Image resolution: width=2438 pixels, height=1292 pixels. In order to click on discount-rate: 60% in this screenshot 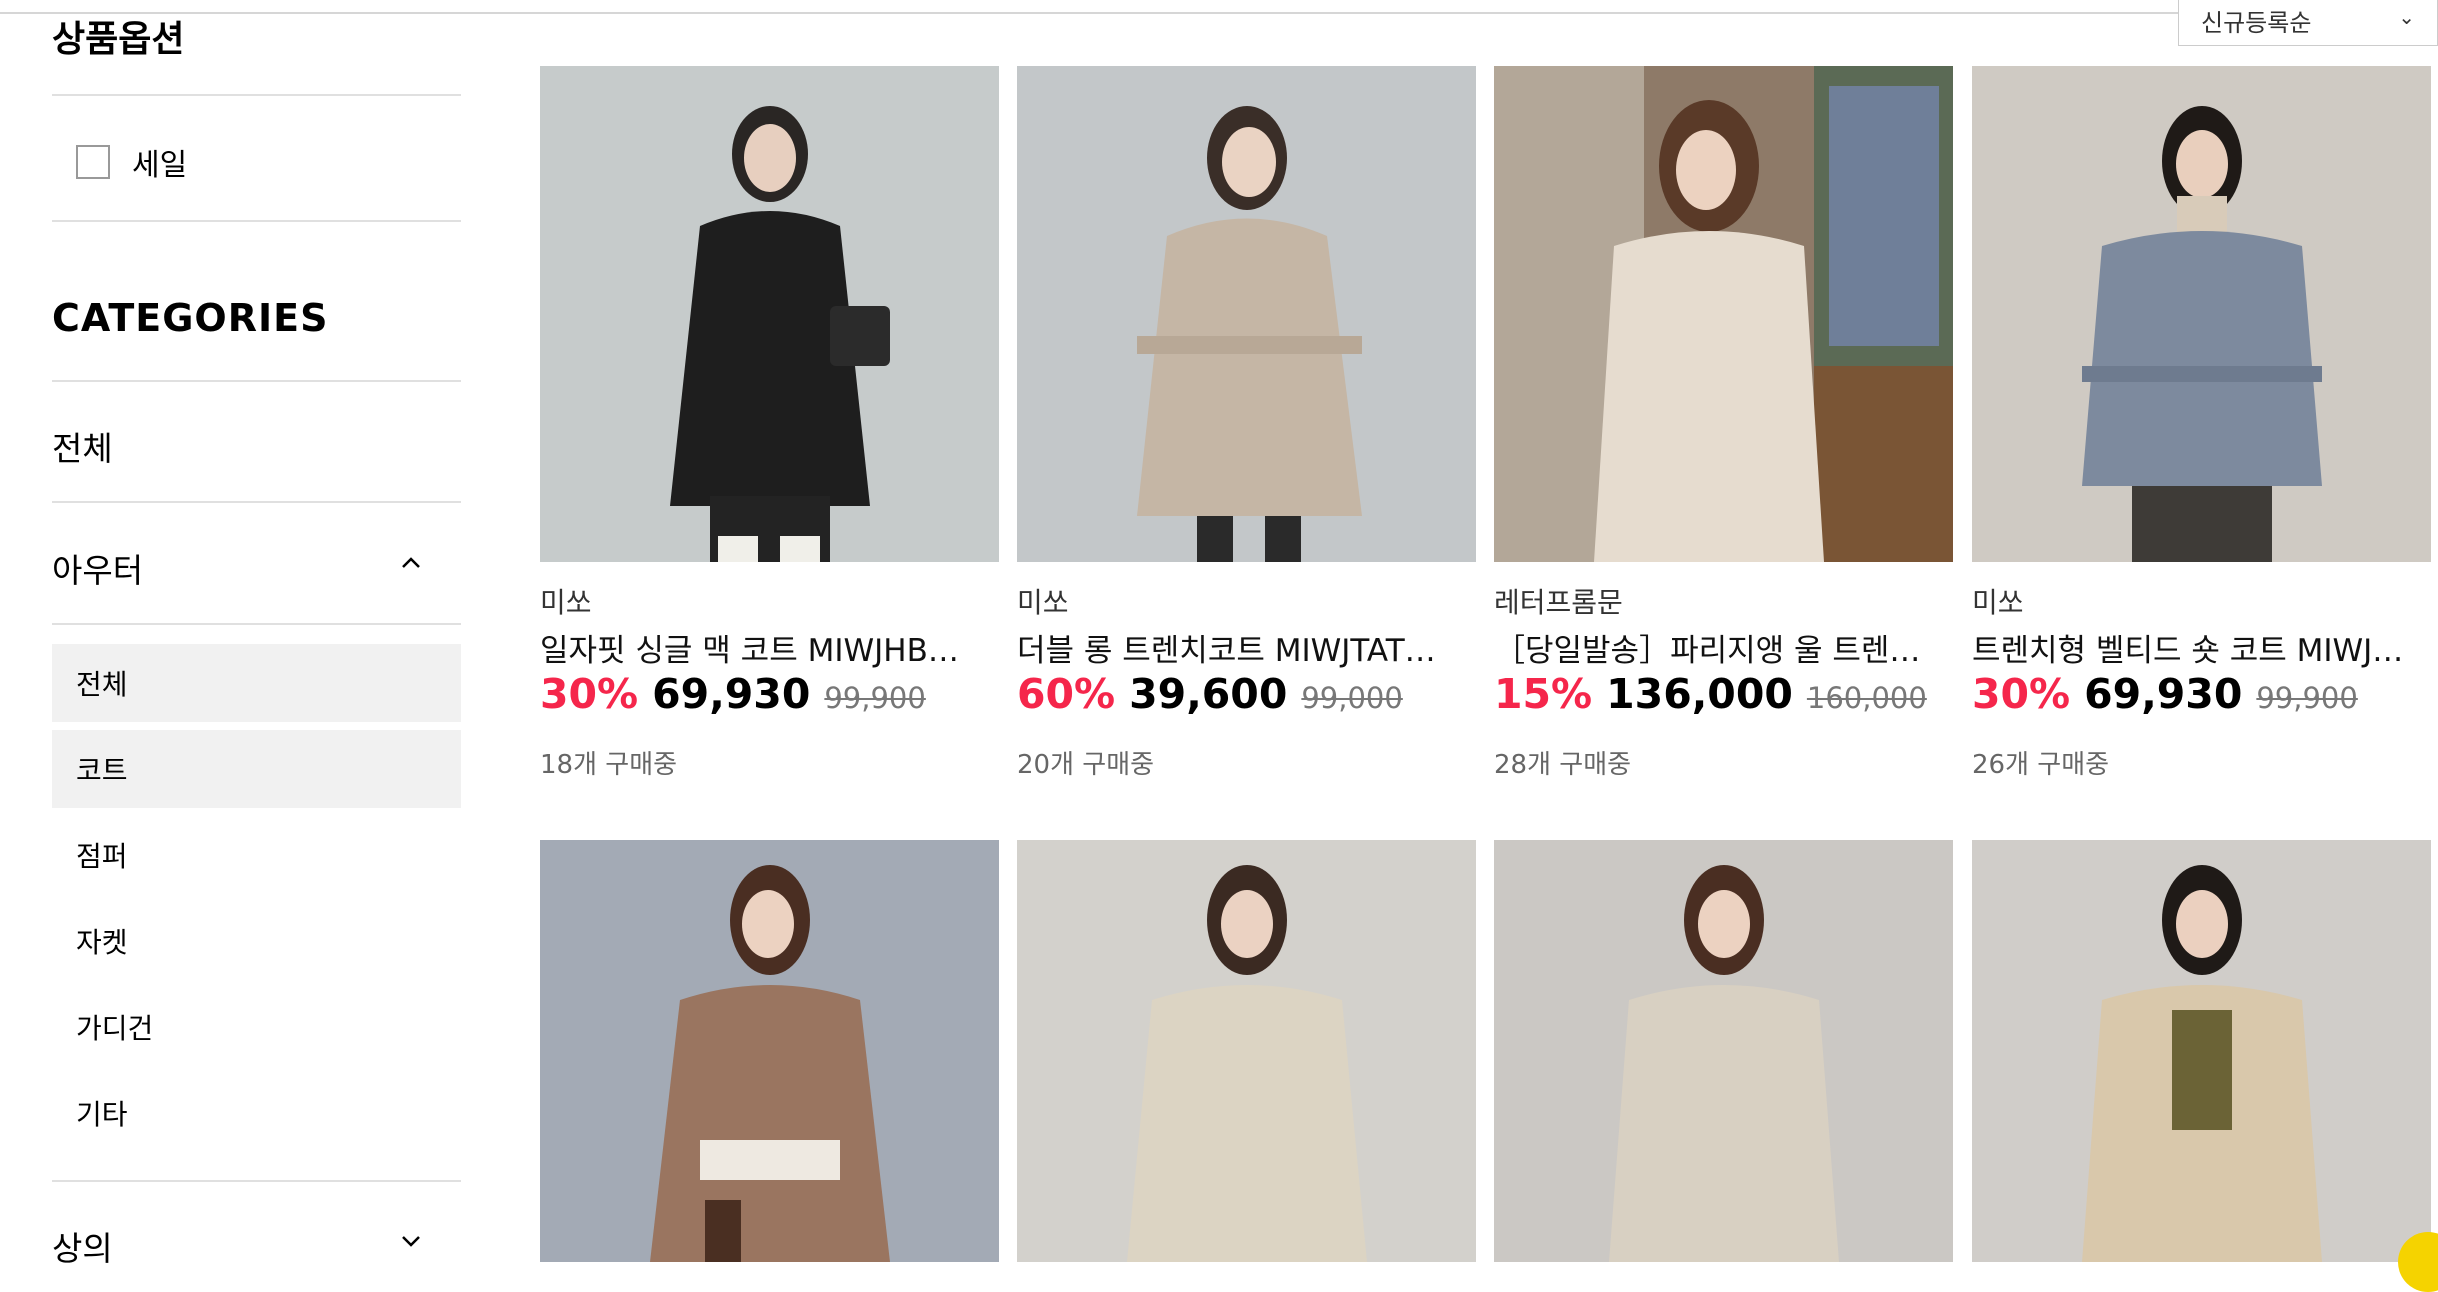, I will do `click(1066, 694)`.